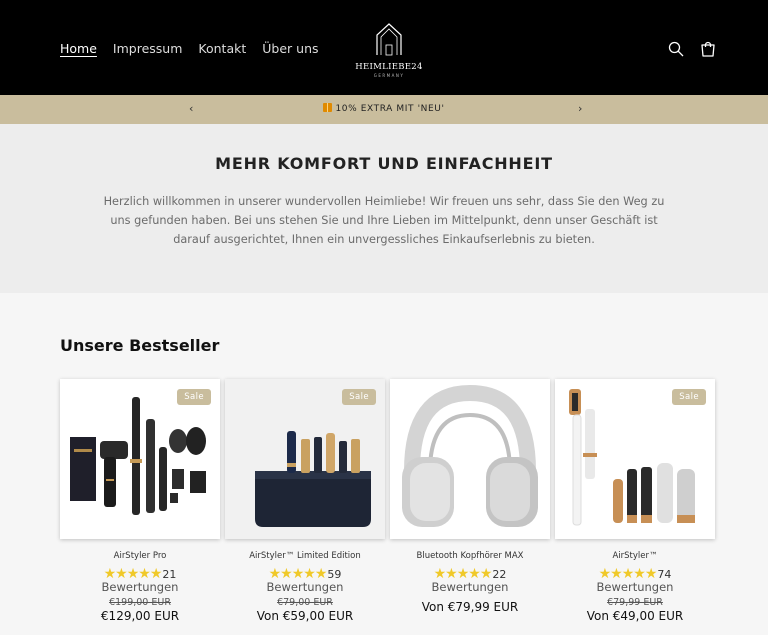 The height and width of the screenshot is (635, 768). I want to click on home-logo-icon, so click(389, 39).